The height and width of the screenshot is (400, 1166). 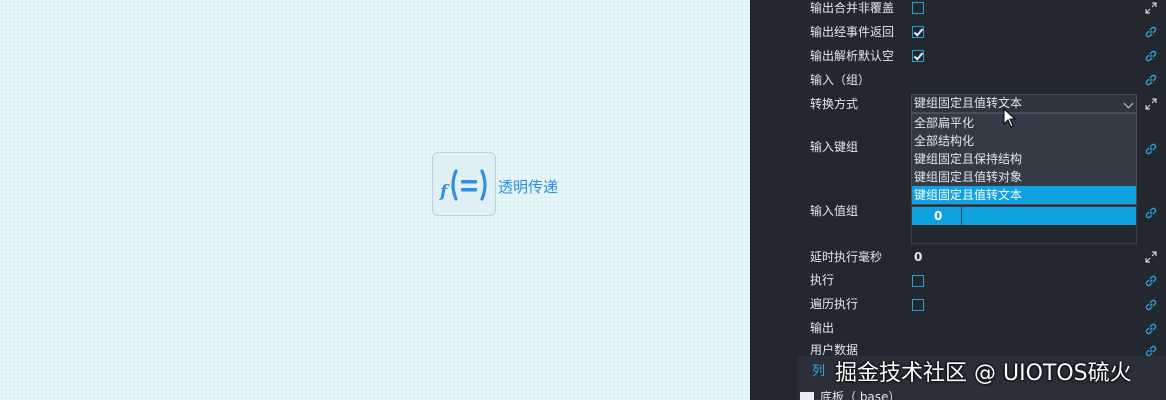 What do you see at coordinates (852, 32) in the screenshot?
I see `row-label-output-event: 输出经事件返回` at bounding box center [852, 32].